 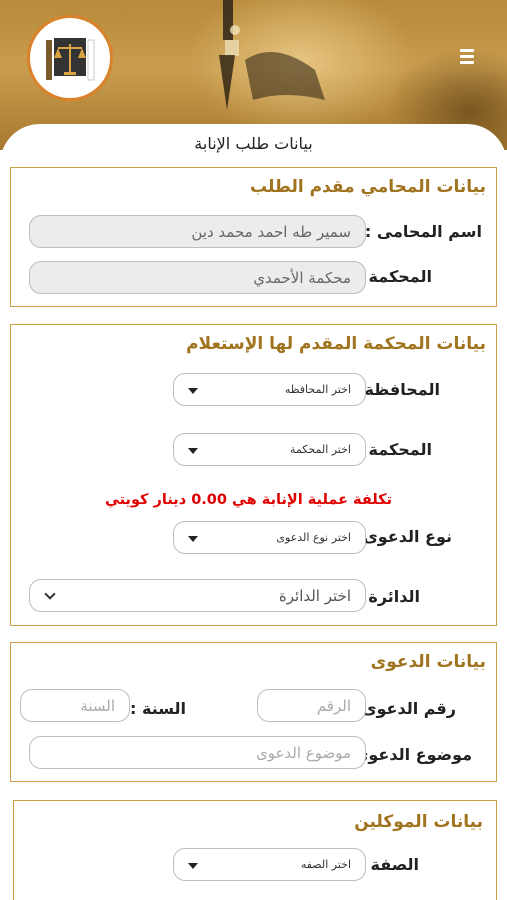 What do you see at coordinates (367, 187) in the screenshot?
I see `lawyer-section-title: بيانات المحامي مقدم الطلب` at bounding box center [367, 187].